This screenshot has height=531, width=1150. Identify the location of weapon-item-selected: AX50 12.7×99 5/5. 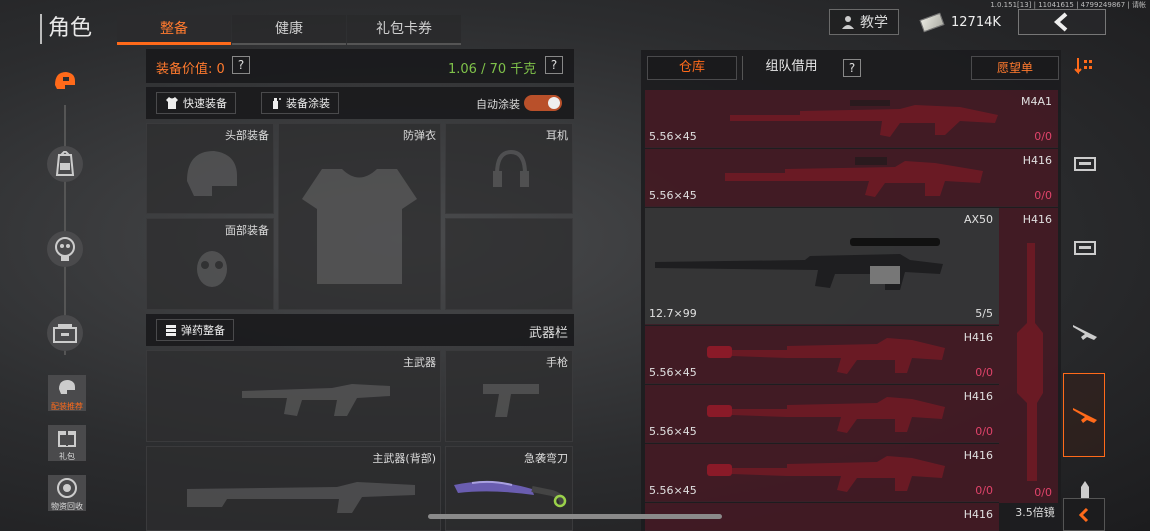
(822, 266).